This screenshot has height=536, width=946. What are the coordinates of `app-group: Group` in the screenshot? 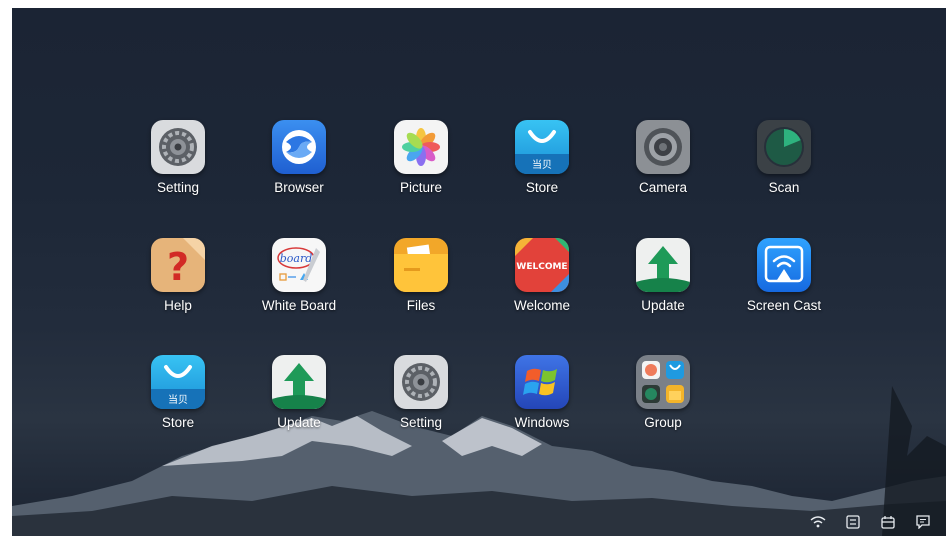 It's located at (663, 400).